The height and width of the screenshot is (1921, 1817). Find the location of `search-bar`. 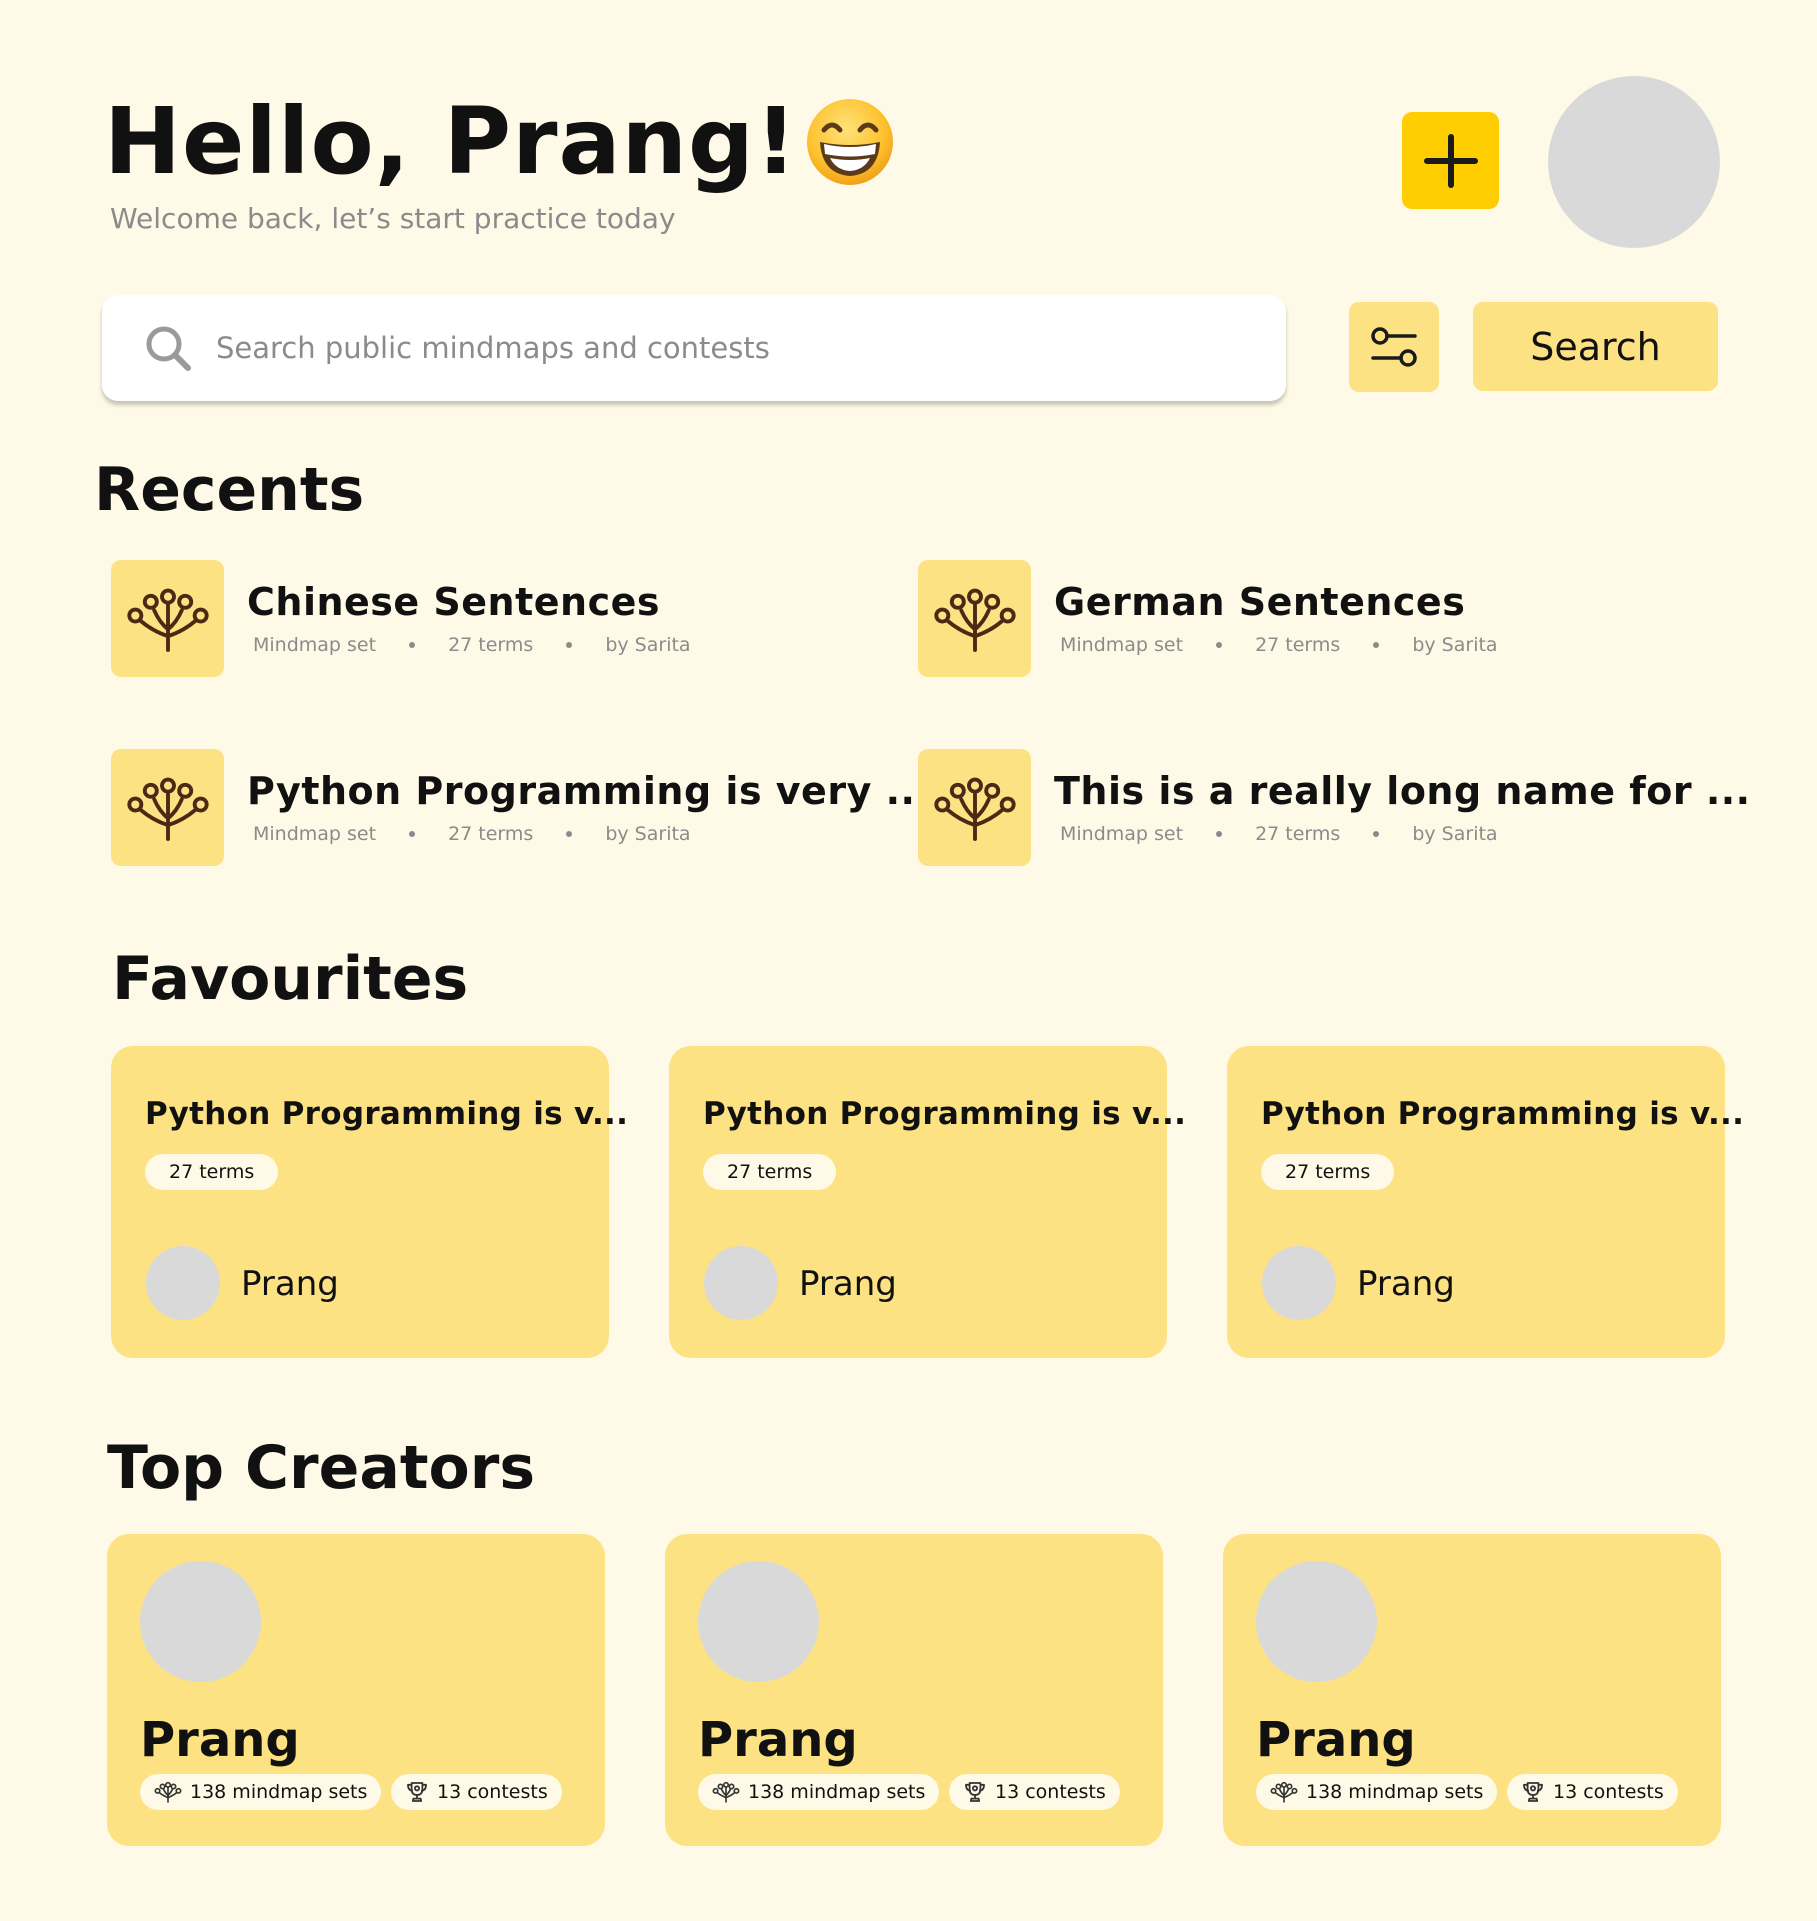

search-bar is located at coordinates (694, 348).